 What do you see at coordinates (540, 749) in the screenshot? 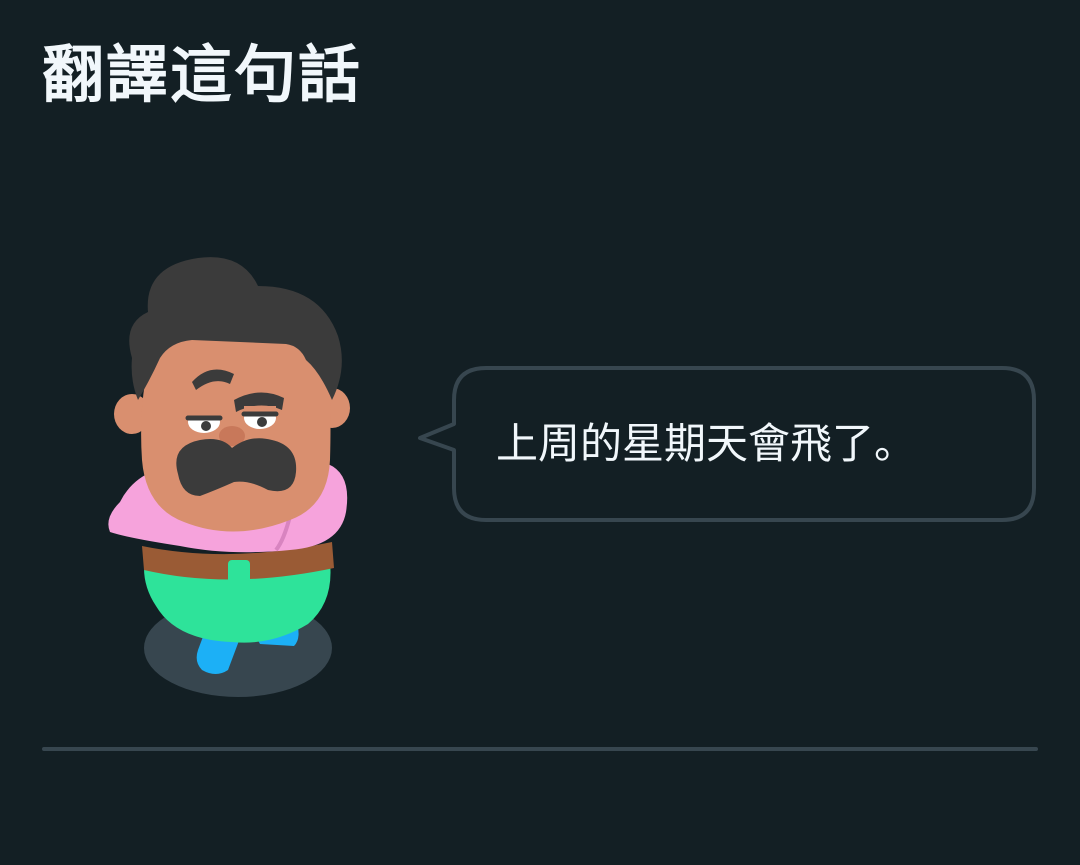
I see `divider` at bounding box center [540, 749].